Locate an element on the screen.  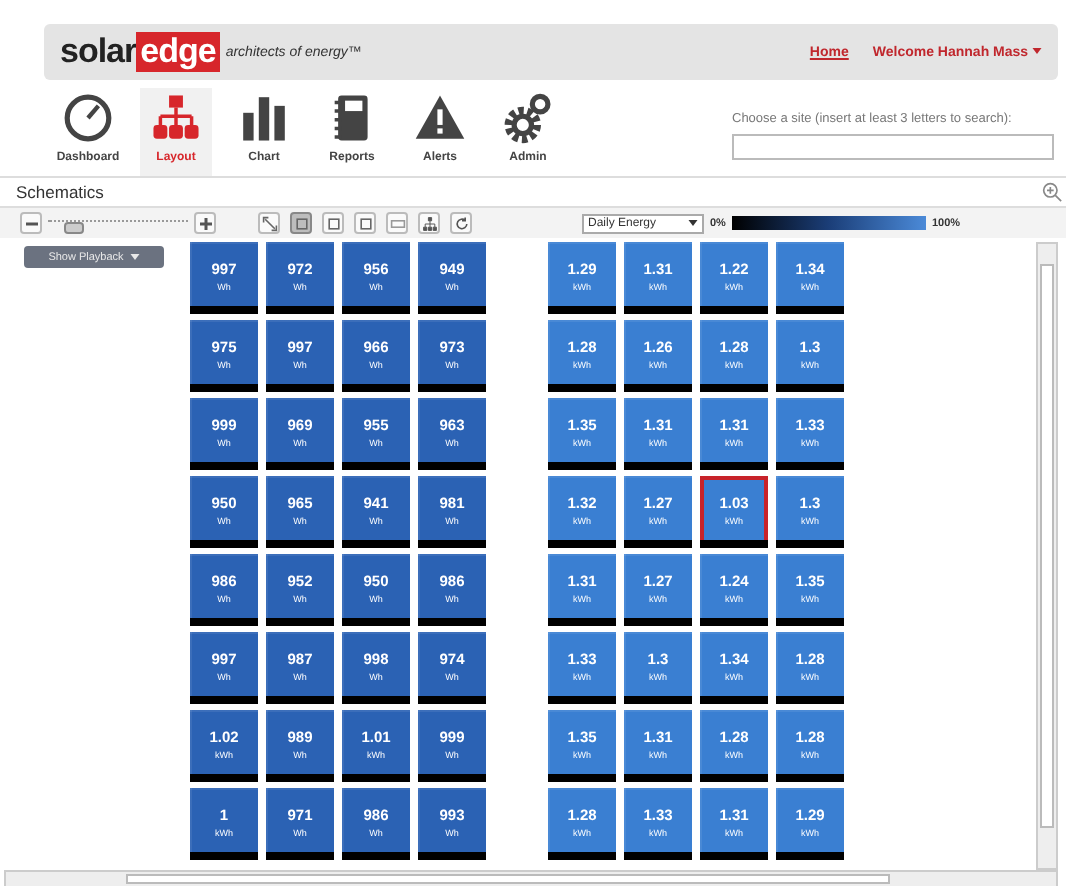
zoom-in-button is located at coordinates (205, 223).